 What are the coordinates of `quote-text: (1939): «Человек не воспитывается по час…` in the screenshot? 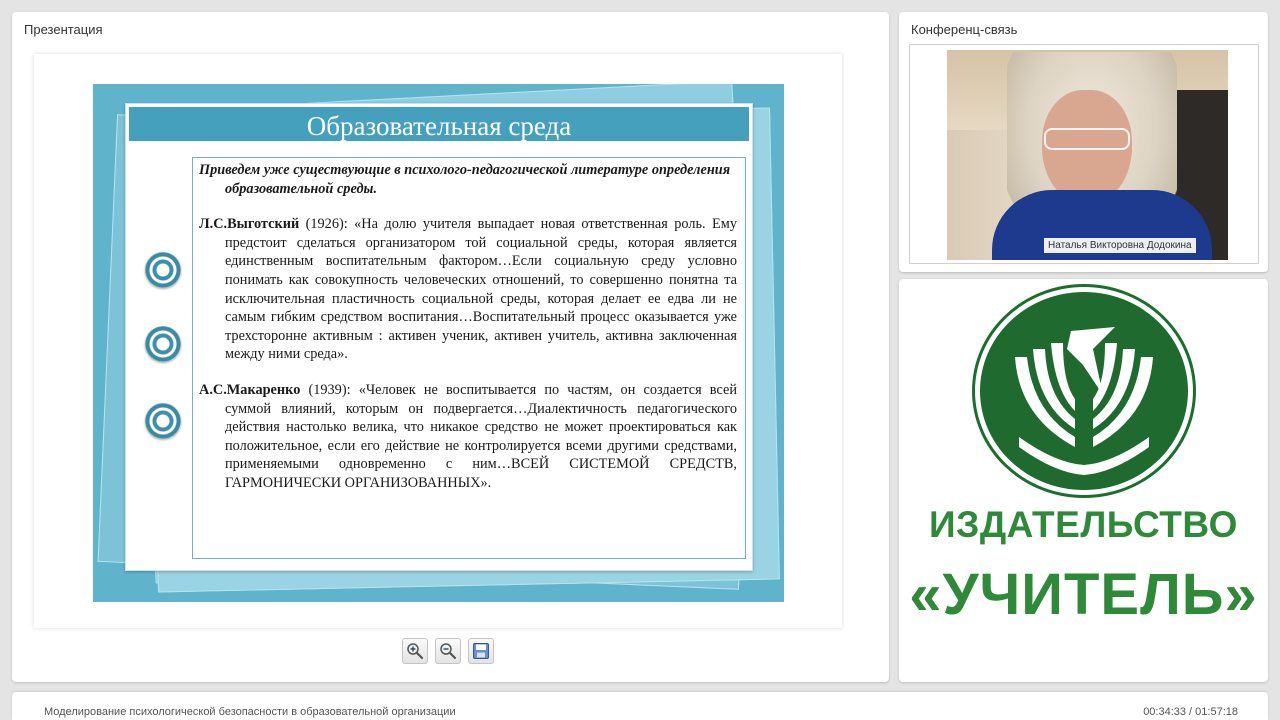 It's located at (481, 436).